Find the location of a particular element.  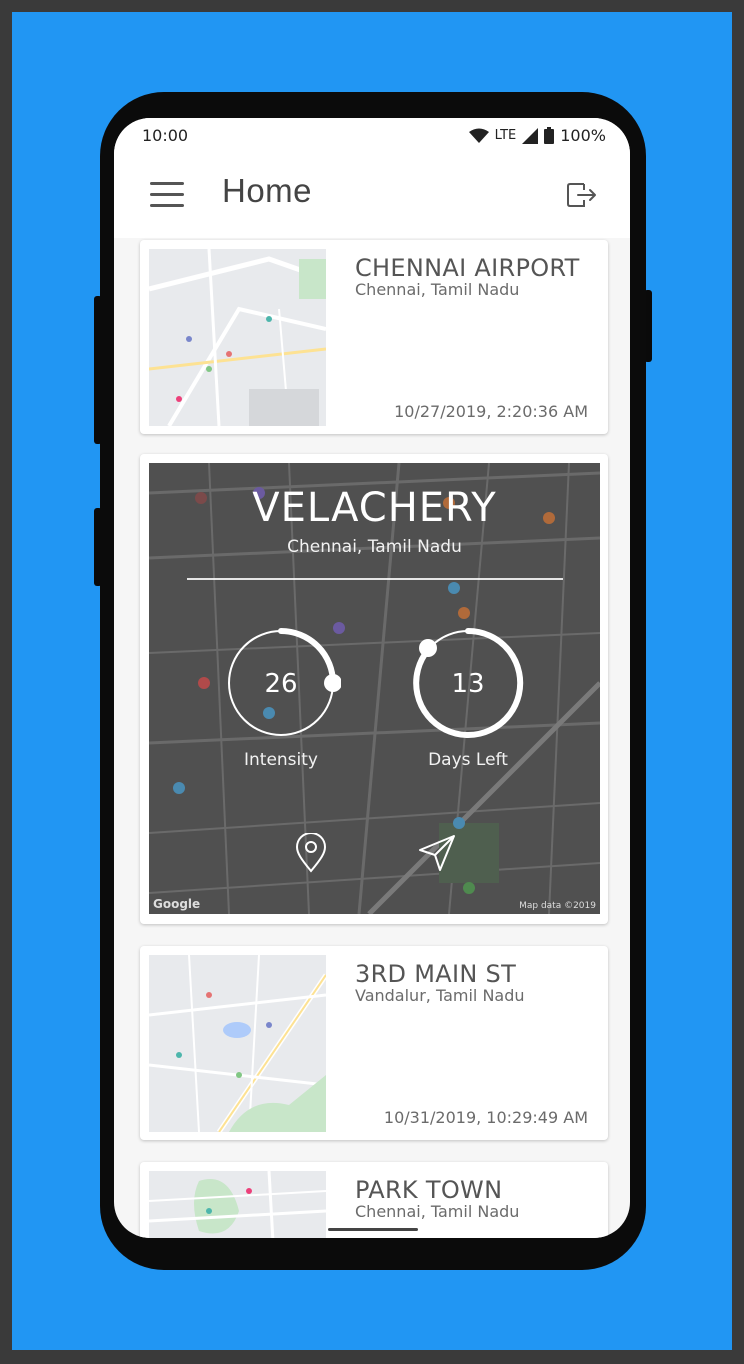

home-indicator is located at coordinates (373, 1229).